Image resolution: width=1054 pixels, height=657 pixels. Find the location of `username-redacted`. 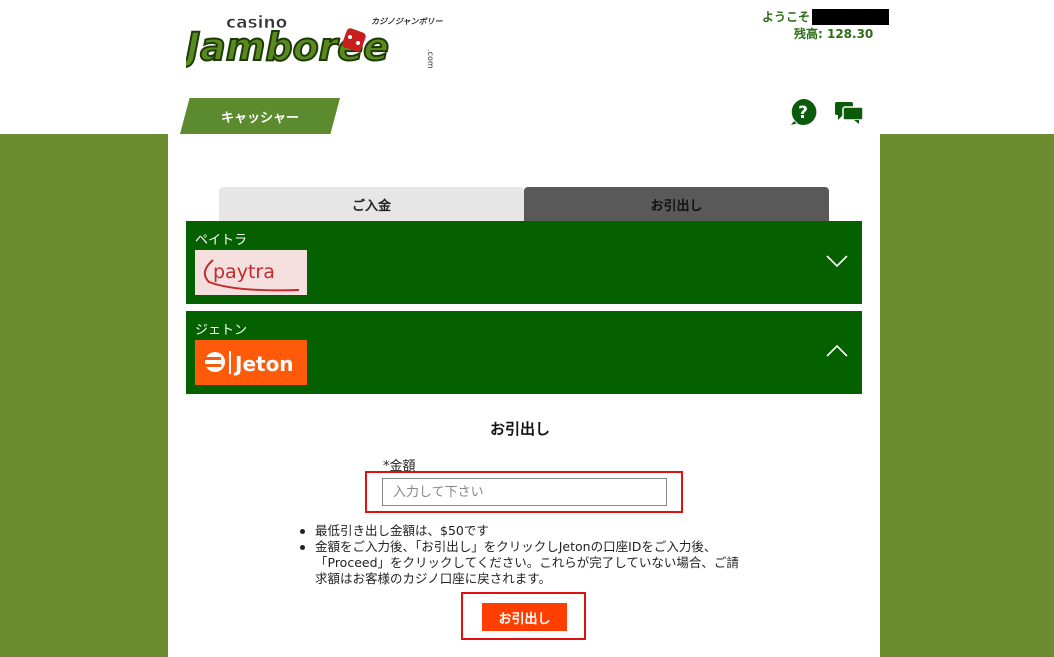

username-redacted is located at coordinates (851, 16).